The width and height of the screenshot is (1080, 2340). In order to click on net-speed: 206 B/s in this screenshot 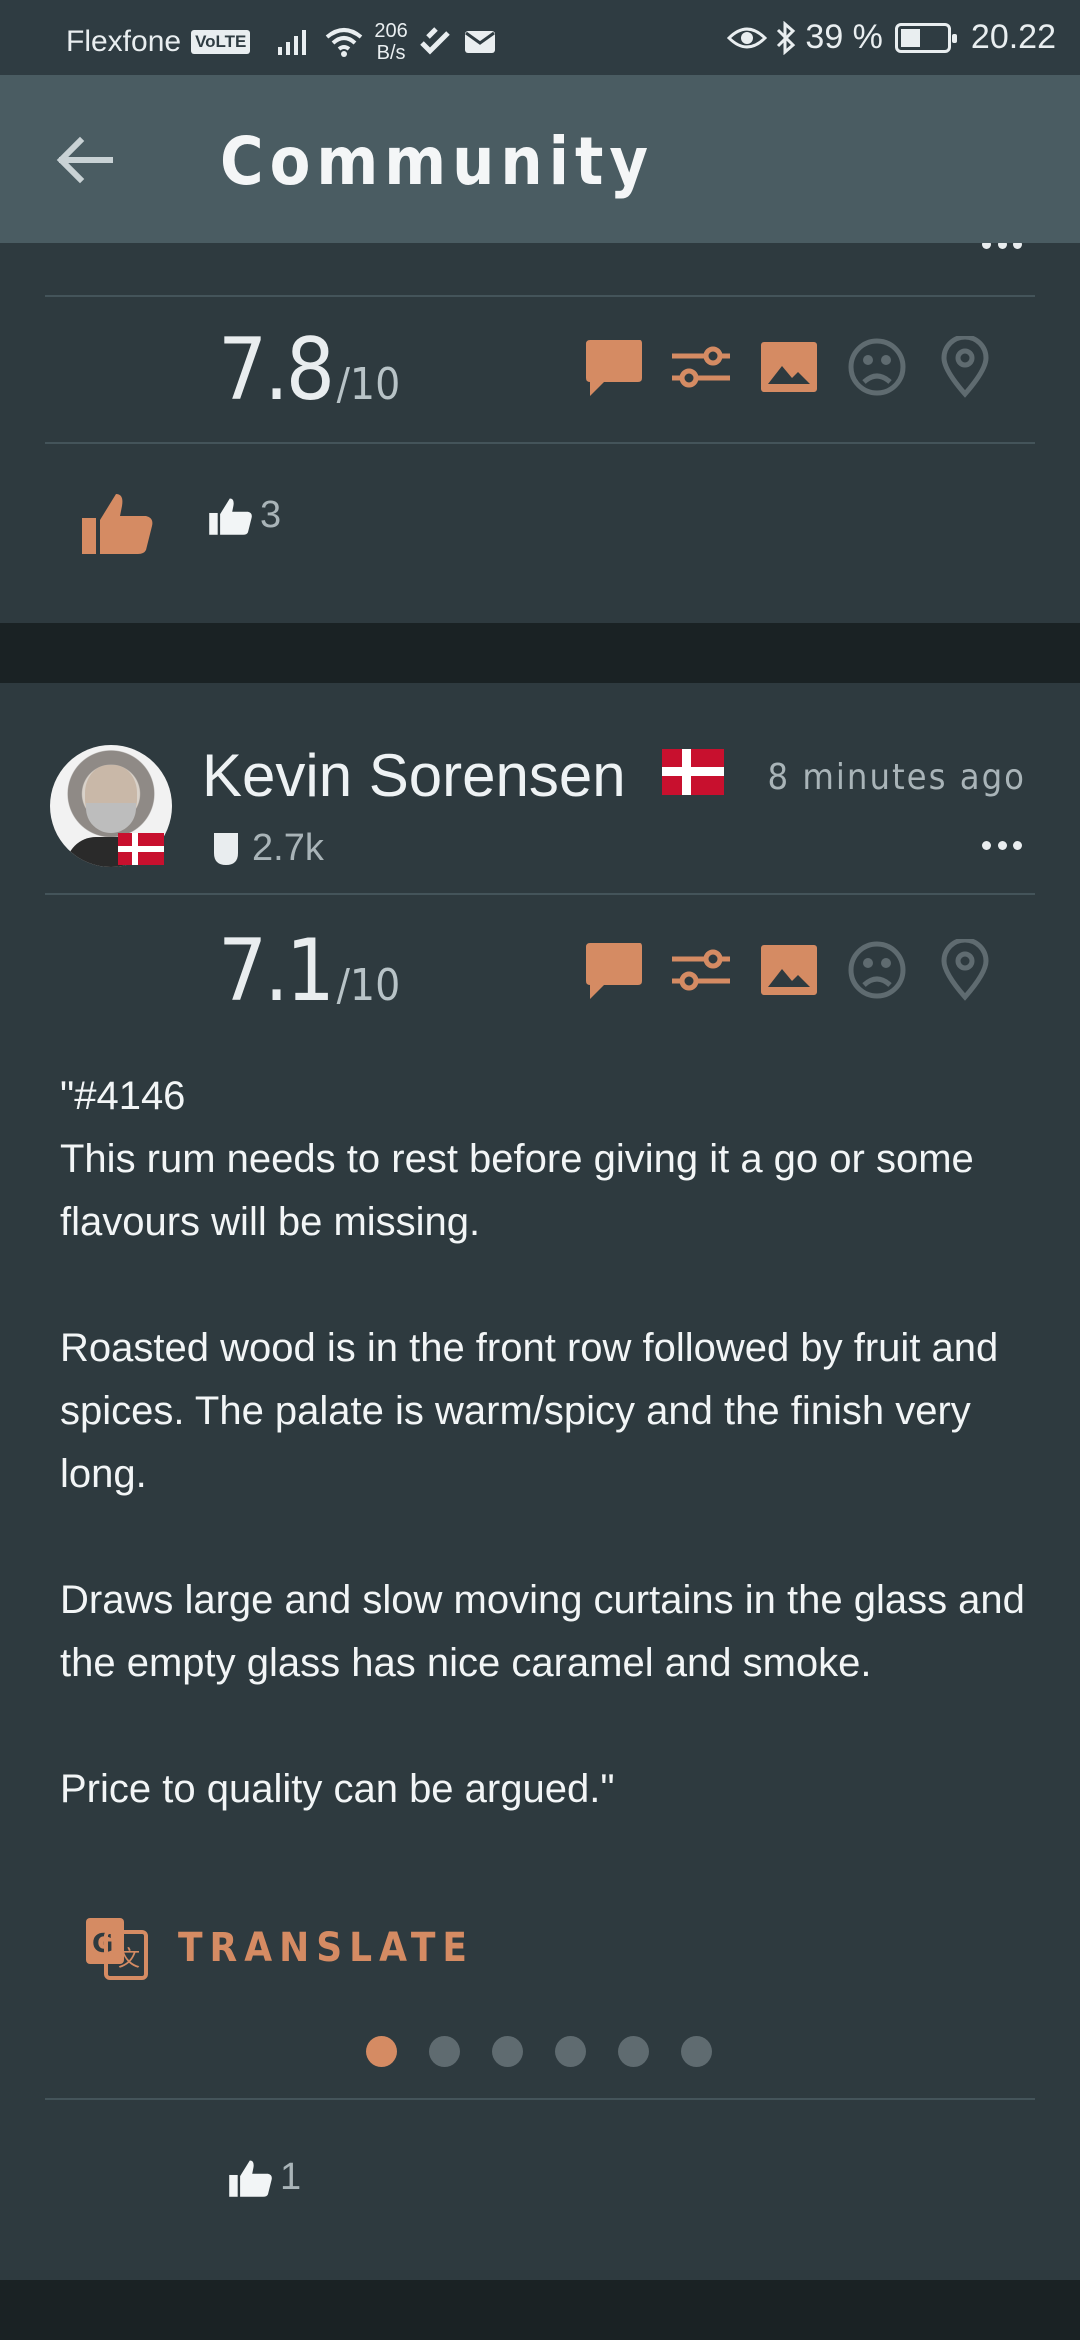, I will do `click(390, 42)`.